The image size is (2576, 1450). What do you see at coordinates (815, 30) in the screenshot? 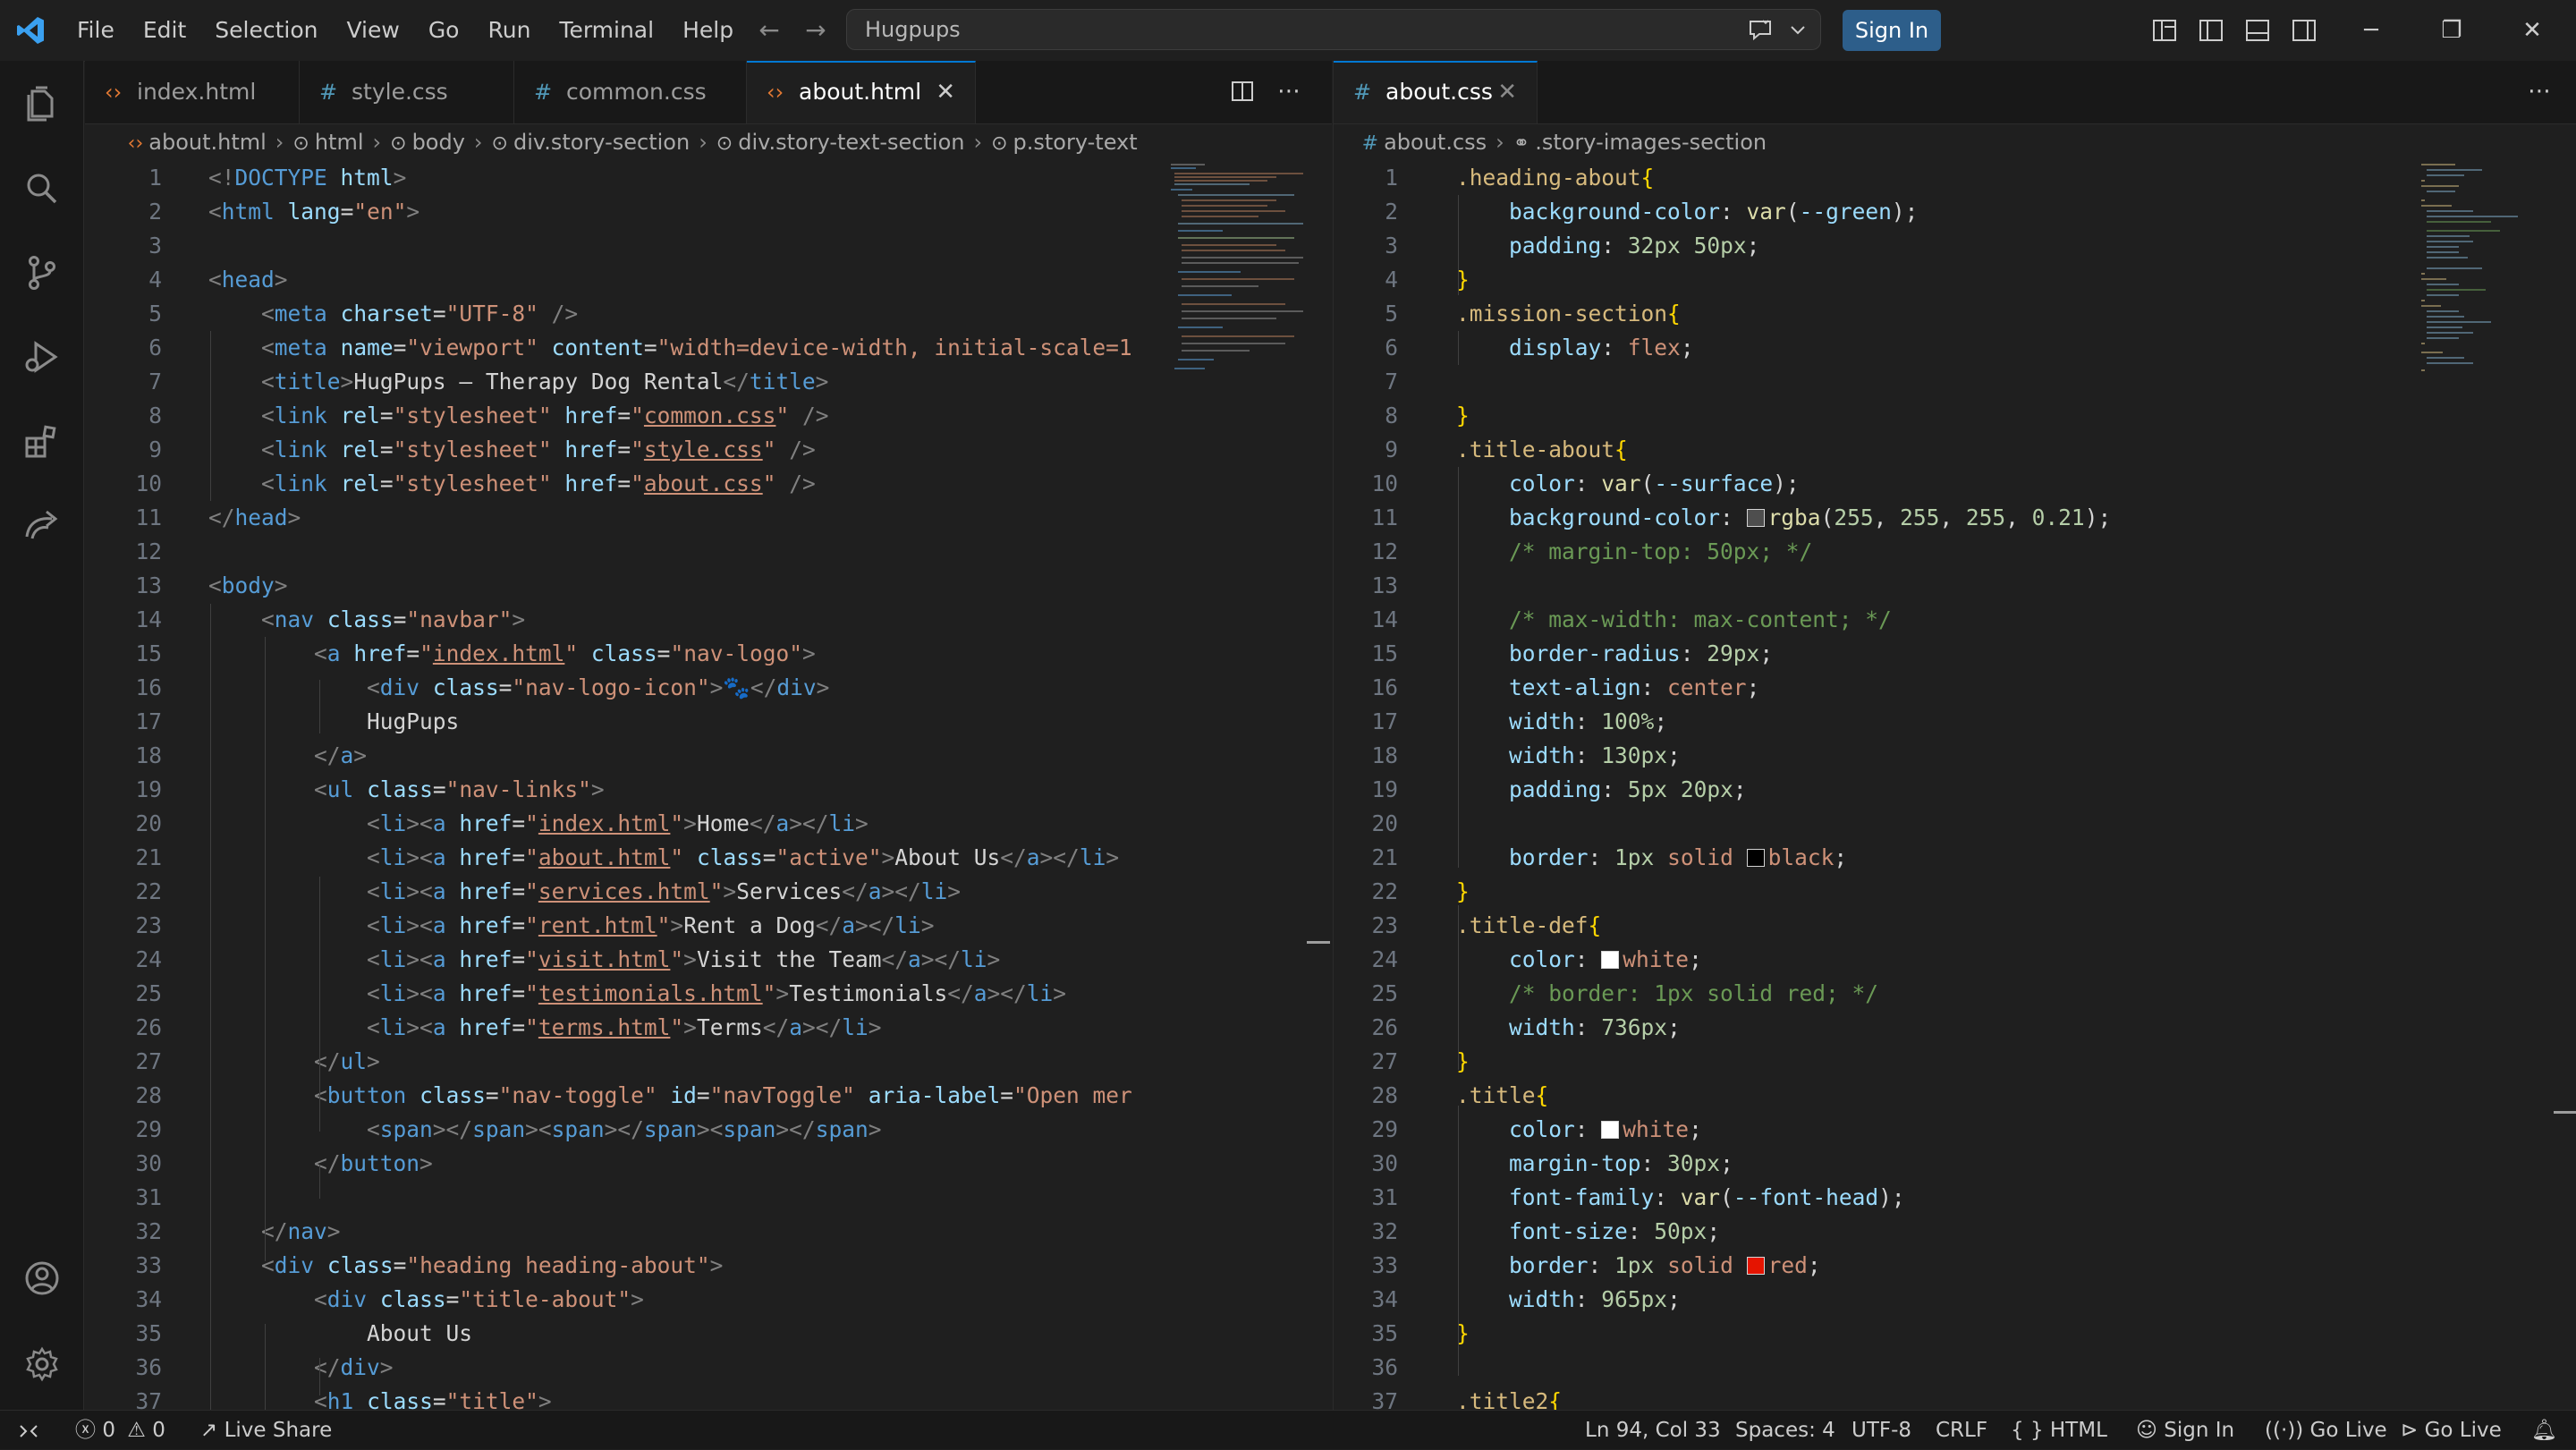
I see `go-forward-arrow-icon: →` at bounding box center [815, 30].